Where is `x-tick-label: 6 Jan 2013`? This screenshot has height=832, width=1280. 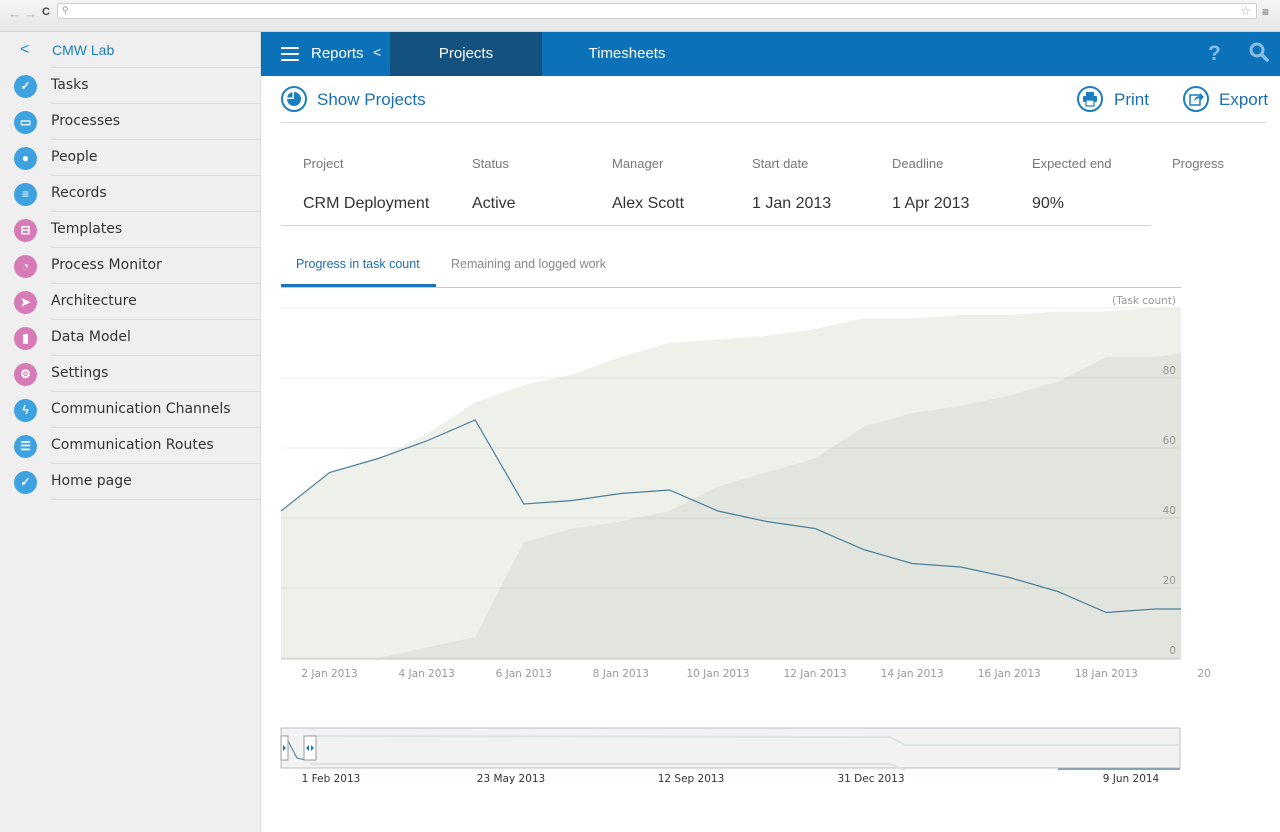
x-tick-label: 6 Jan 2013 is located at coordinates (524, 674).